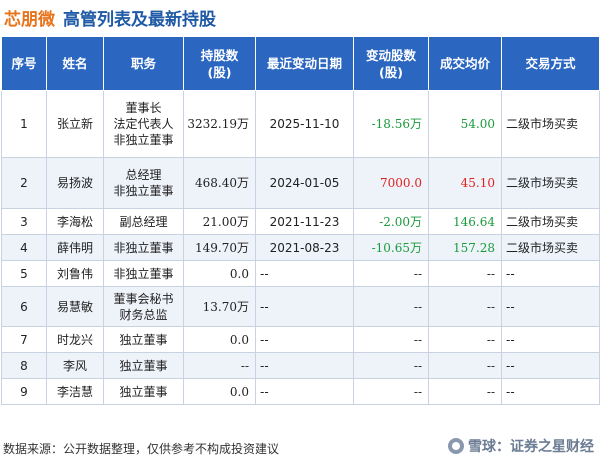  What do you see at coordinates (465, 63) in the screenshot?
I see `header-col-price: 成交均价` at bounding box center [465, 63].